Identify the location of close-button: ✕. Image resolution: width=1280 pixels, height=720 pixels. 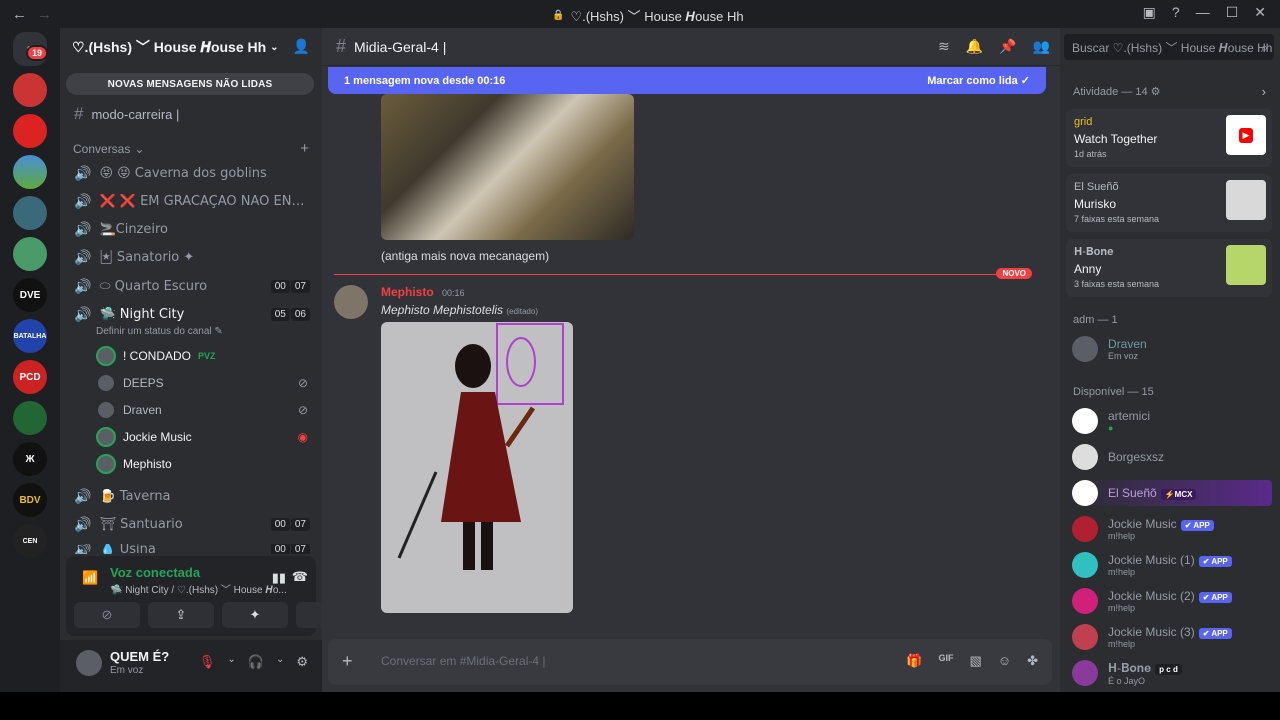
(1260, 12).